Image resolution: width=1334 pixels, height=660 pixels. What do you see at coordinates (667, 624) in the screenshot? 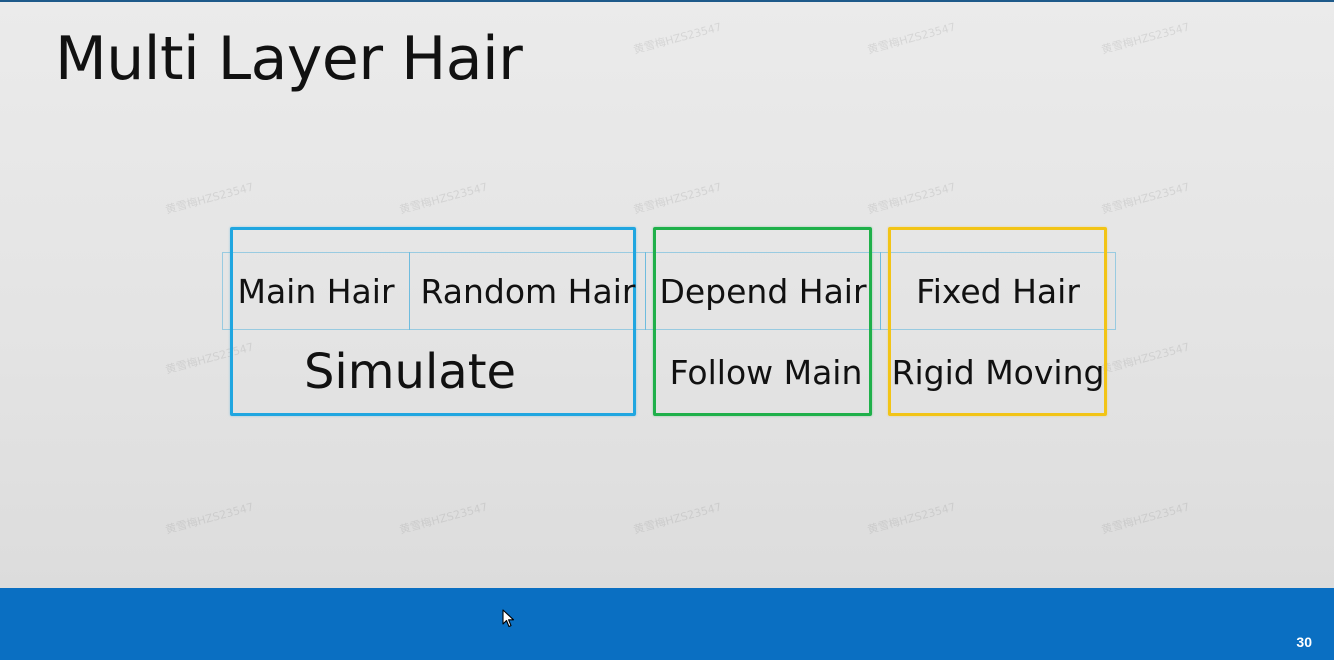
I see `slide-footer-bar: 30` at bounding box center [667, 624].